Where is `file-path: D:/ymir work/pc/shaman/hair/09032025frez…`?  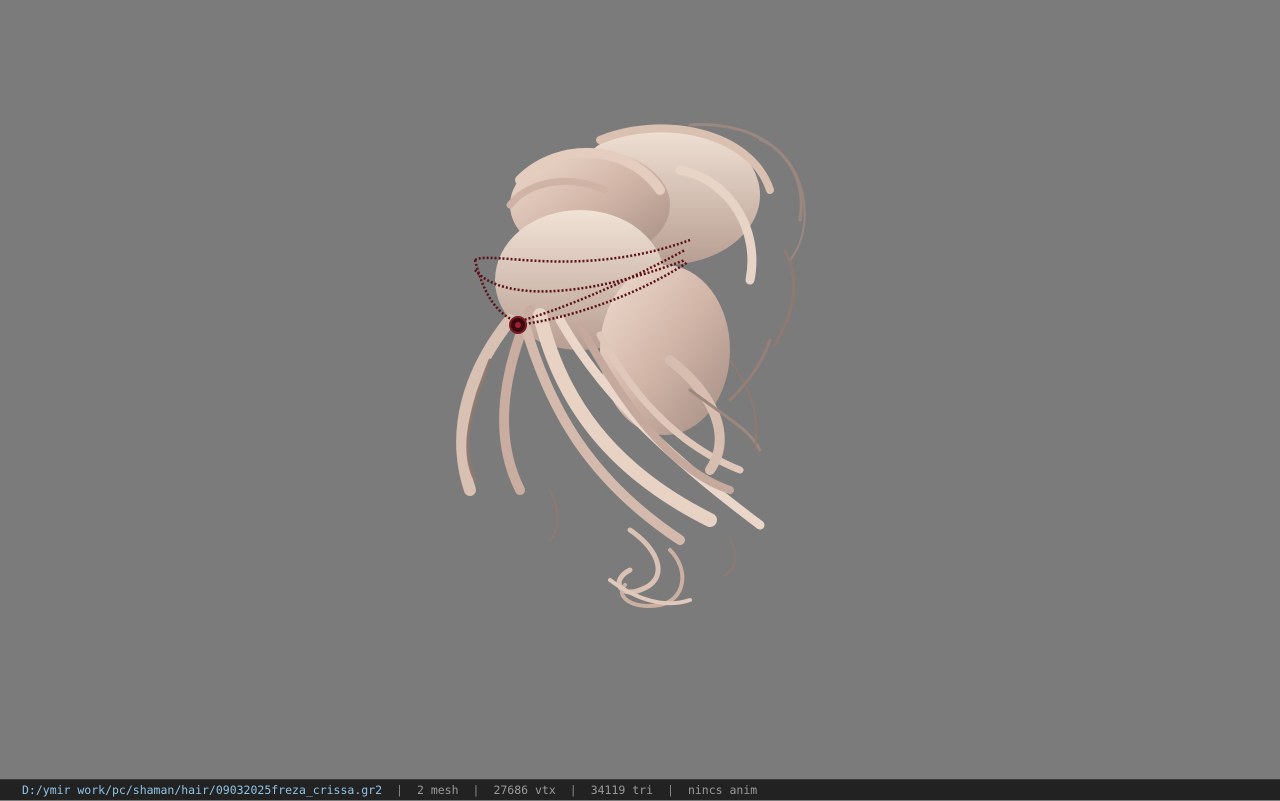 file-path: D:/ymir work/pc/shaman/hair/09032025frez… is located at coordinates (202, 789).